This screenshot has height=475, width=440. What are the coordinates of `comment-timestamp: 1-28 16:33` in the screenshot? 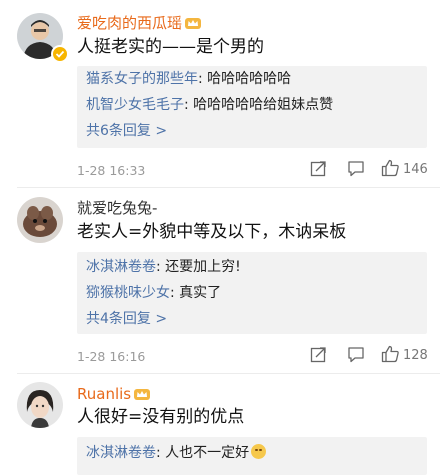 It's located at (111, 170).